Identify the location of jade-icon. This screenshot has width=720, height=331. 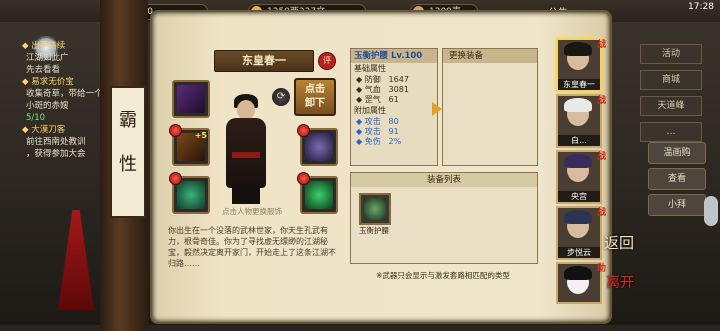
(319, 195).